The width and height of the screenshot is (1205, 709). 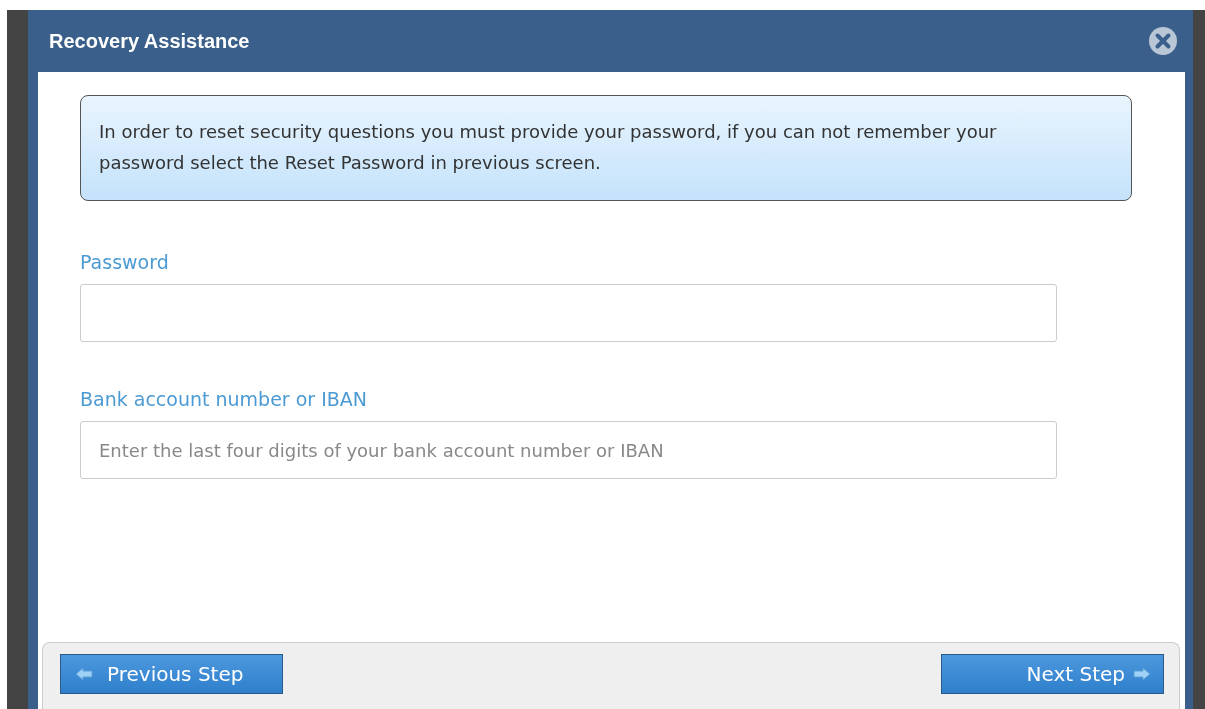 What do you see at coordinates (1142, 674) in the screenshot?
I see `right-arrow-icon` at bounding box center [1142, 674].